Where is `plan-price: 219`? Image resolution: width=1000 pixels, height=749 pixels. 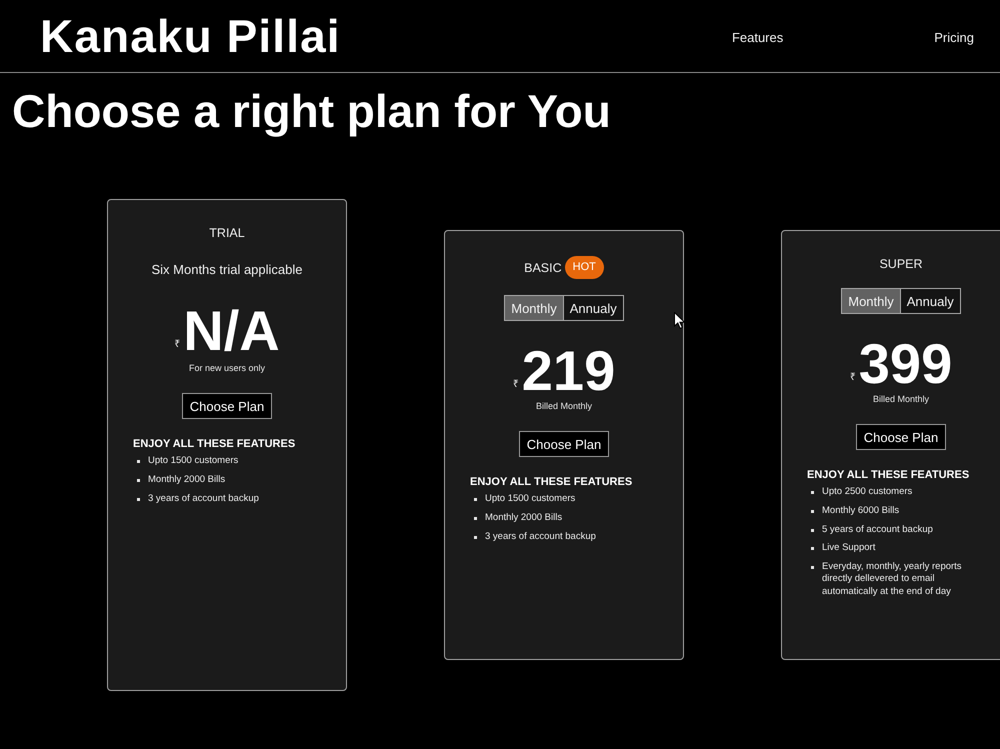 plan-price: 219 is located at coordinates (569, 370).